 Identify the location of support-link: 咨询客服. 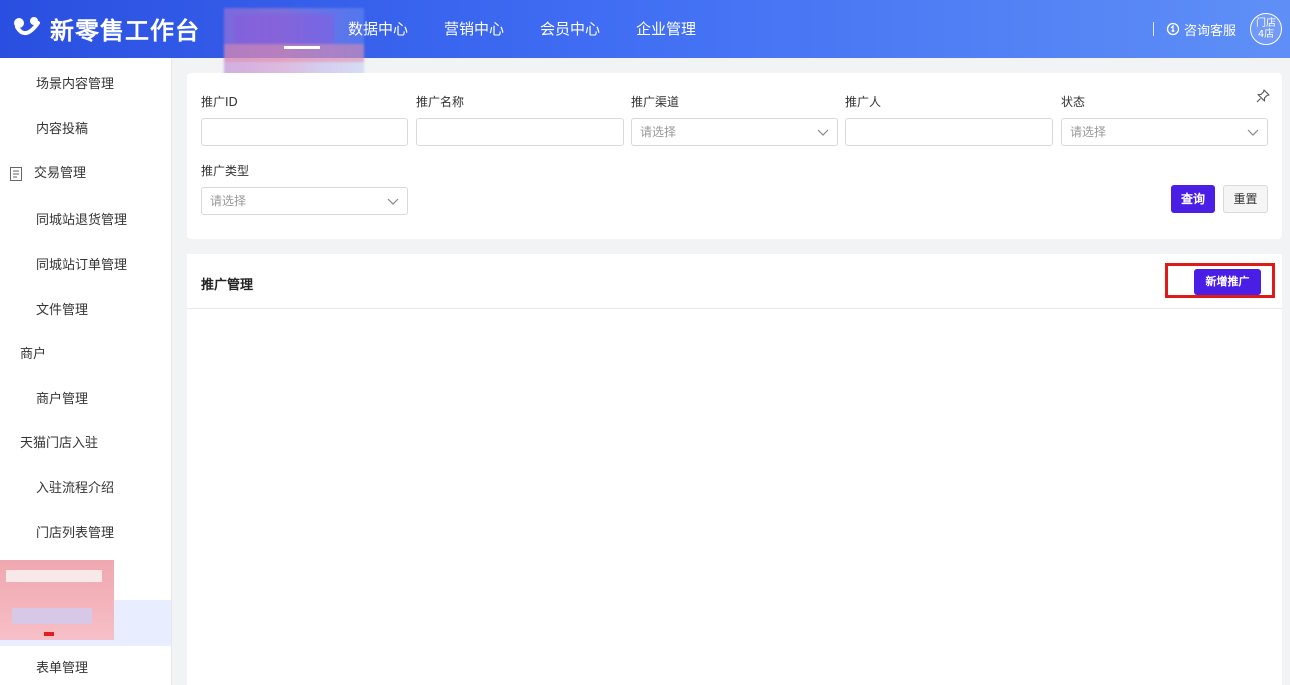
(1201, 29).